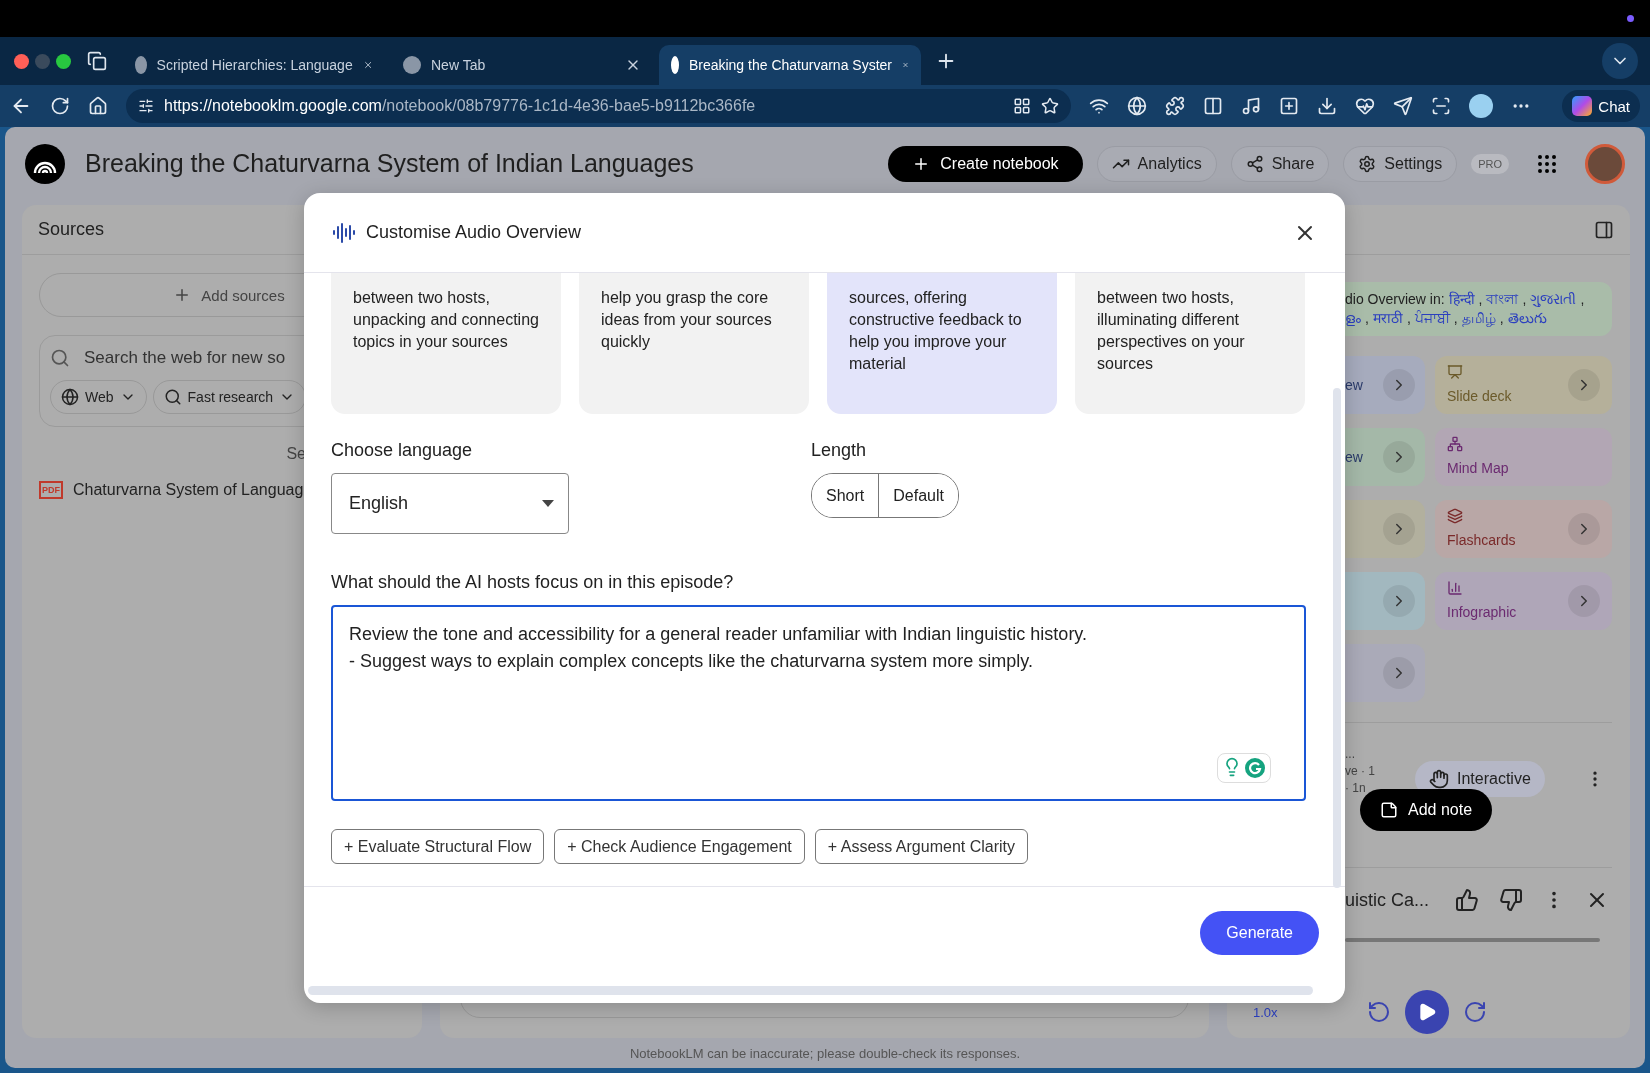 This screenshot has width=1650, height=1073. What do you see at coordinates (97, 61) in the screenshot?
I see `tab-groups-icon` at bounding box center [97, 61].